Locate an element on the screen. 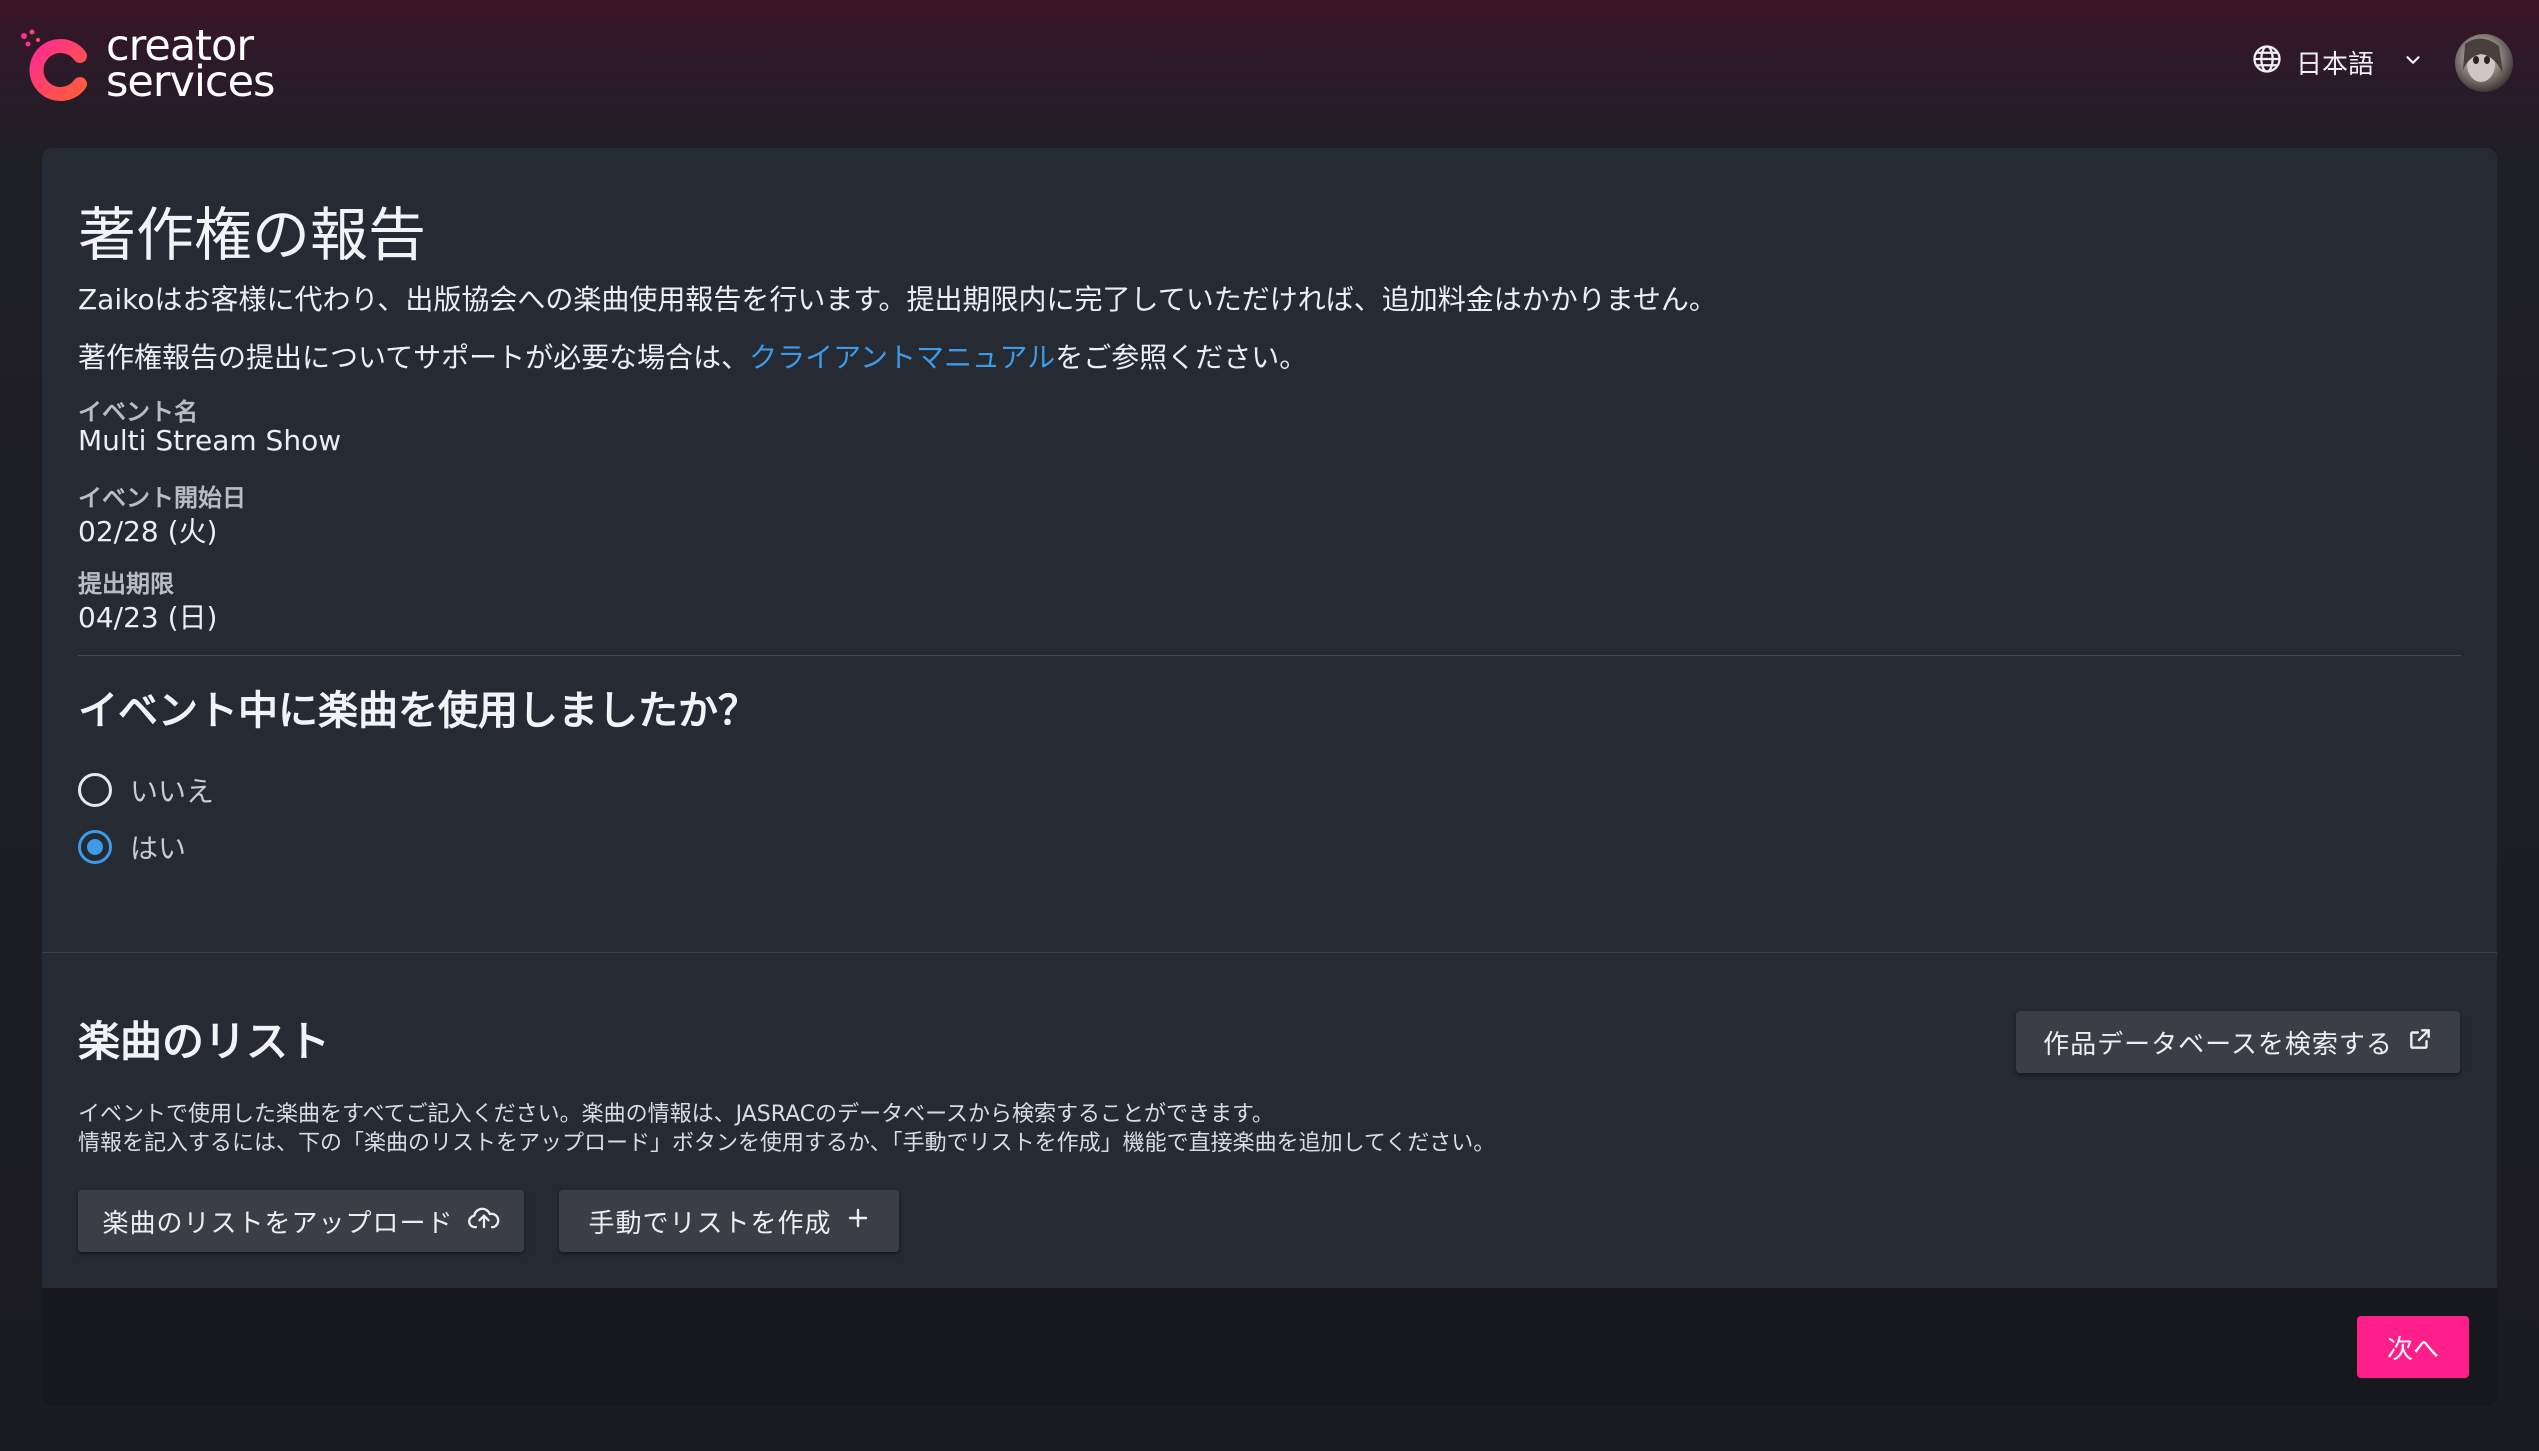 This screenshot has width=2539, height=1451. logo-line-2: services is located at coordinates (190, 82).